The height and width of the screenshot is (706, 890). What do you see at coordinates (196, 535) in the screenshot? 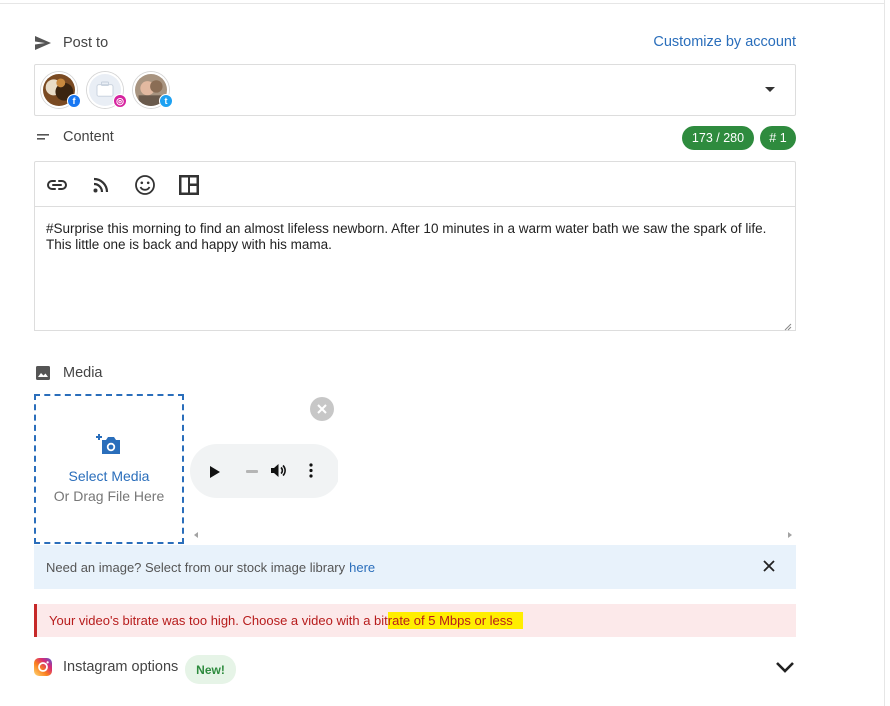
I see `scroll-left-icon` at bounding box center [196, 535].